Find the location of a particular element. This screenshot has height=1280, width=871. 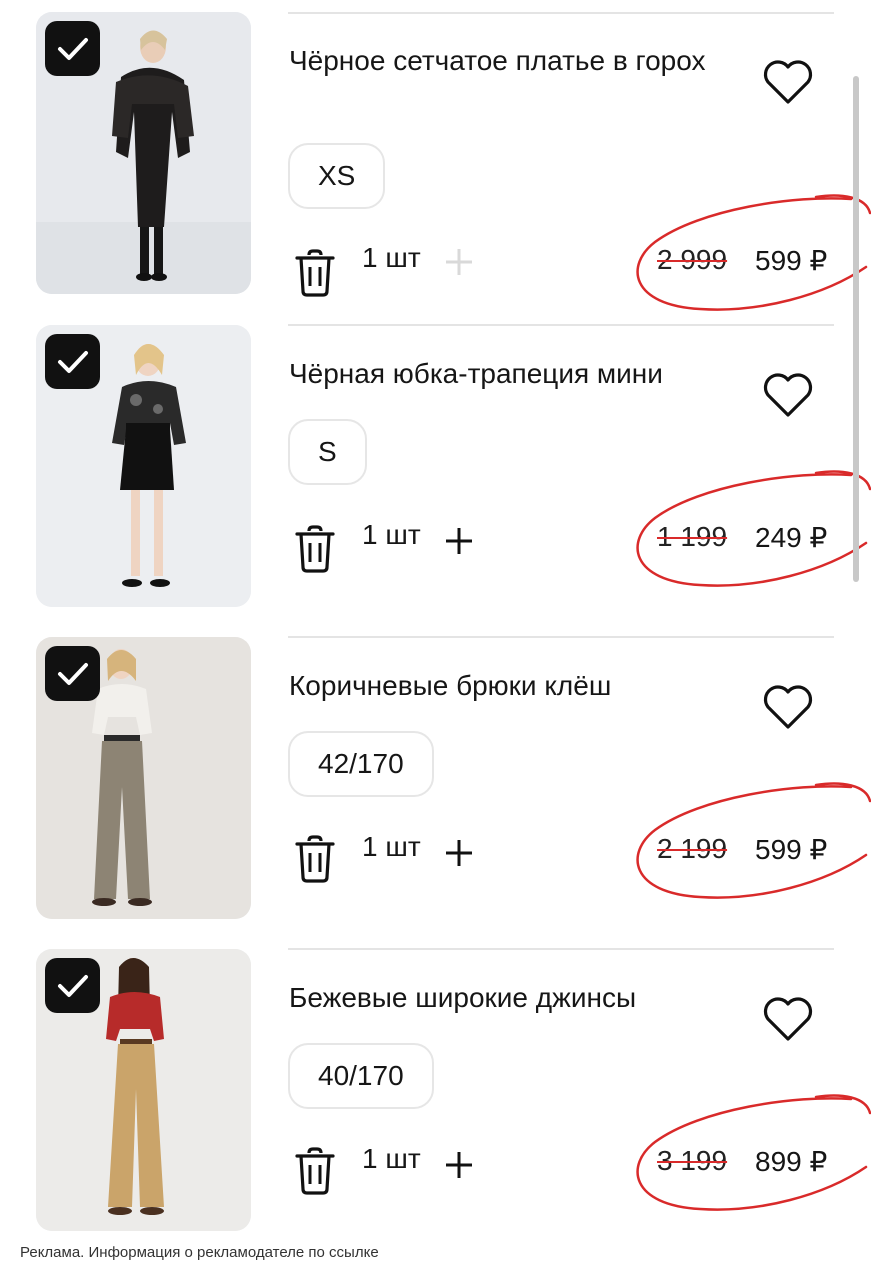

old-price: 1 199 is located at coordinates (692, 536).